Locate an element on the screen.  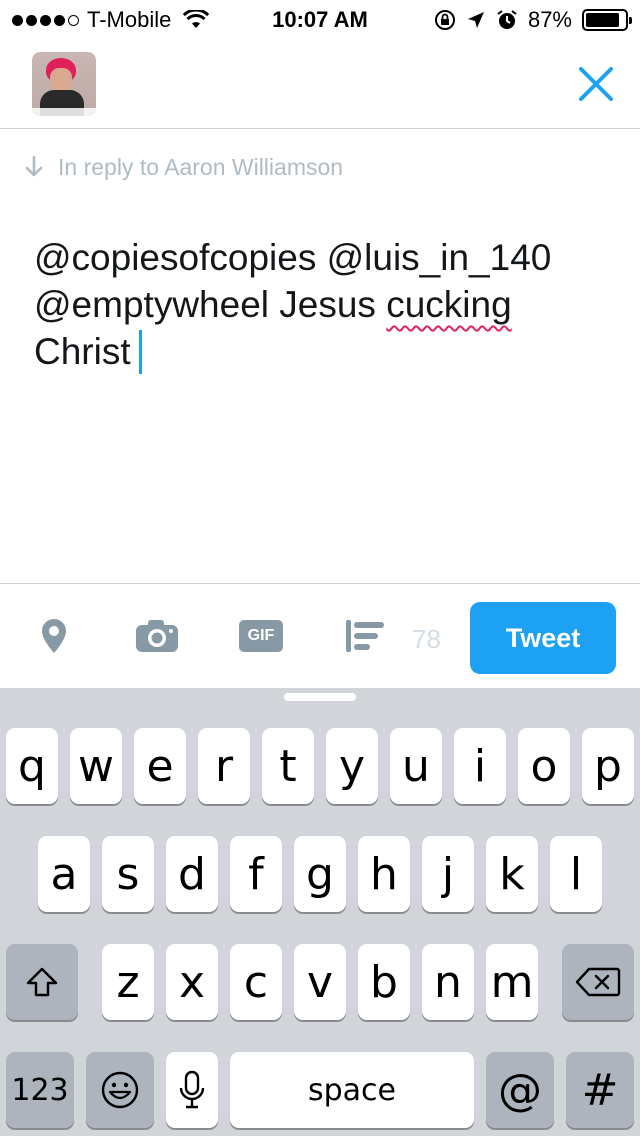
at-key: @ is located at coordinates (520, 1090).